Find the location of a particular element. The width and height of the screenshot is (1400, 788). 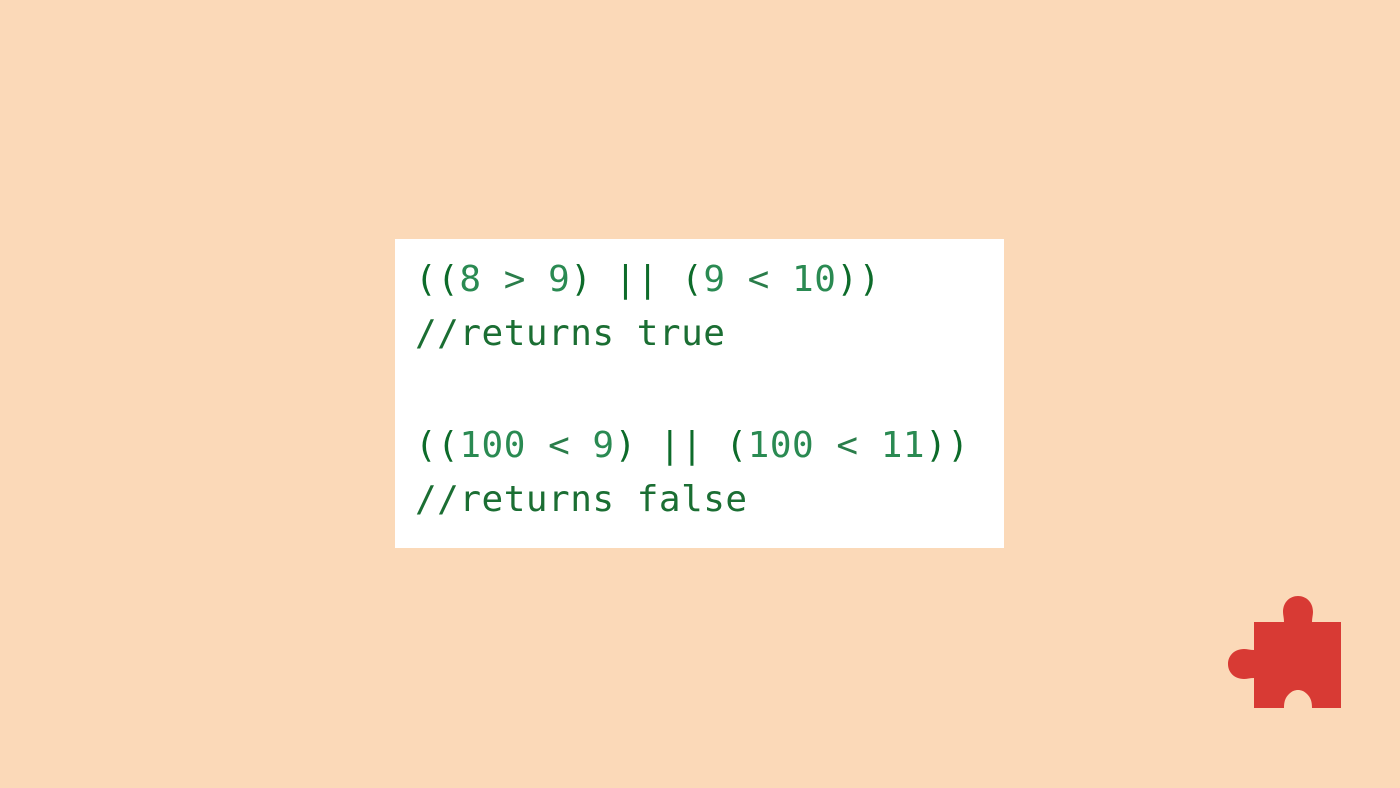

code-comment: //returns true is located at coordinates (570, 333).